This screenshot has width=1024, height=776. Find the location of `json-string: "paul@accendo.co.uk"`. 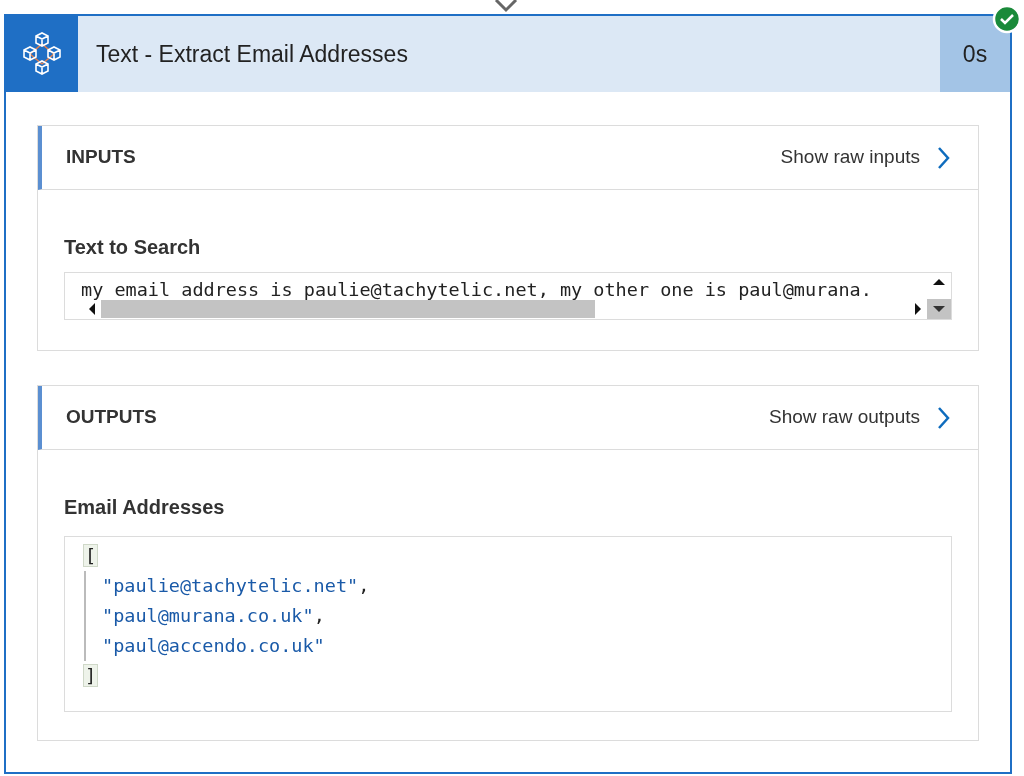

json-string: "paul@accendo.co.uk" is located at coordinates (213, 645).